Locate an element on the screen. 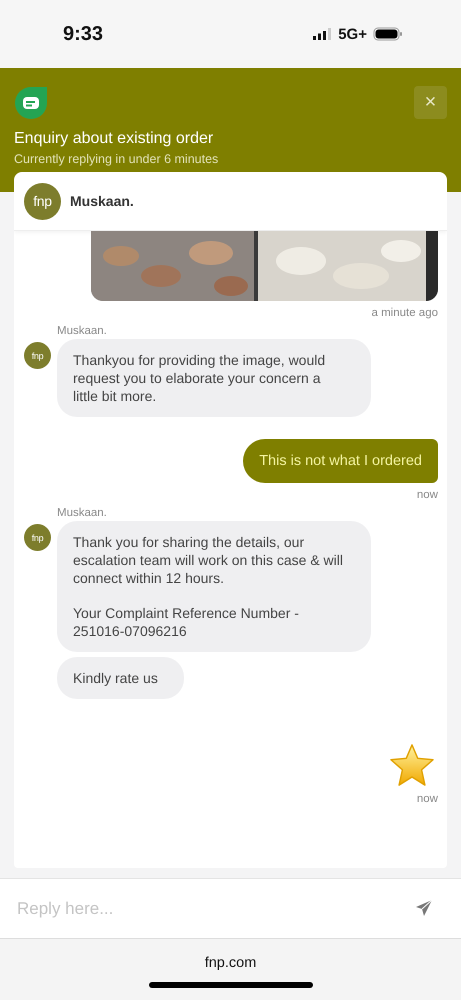 This screenshot has width=461, height=1000. agent-name: Muskaan. is located at coordinates (102, 201).